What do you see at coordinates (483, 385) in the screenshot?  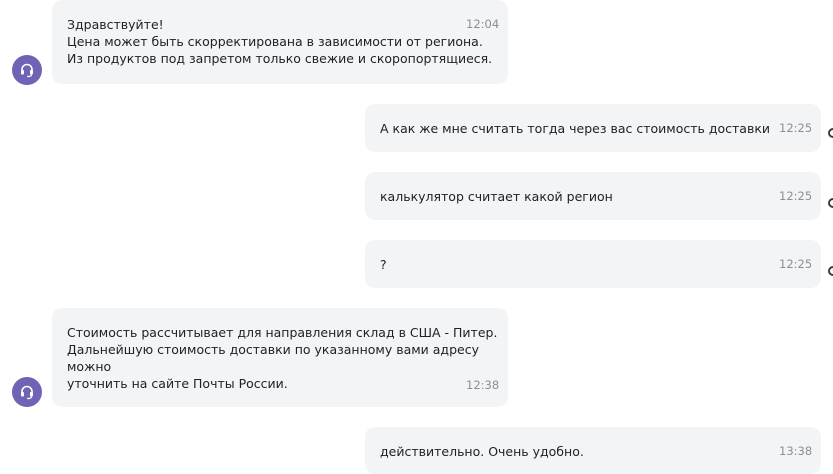 I see `message-time: 12:38` at bounding box center [483, 385].